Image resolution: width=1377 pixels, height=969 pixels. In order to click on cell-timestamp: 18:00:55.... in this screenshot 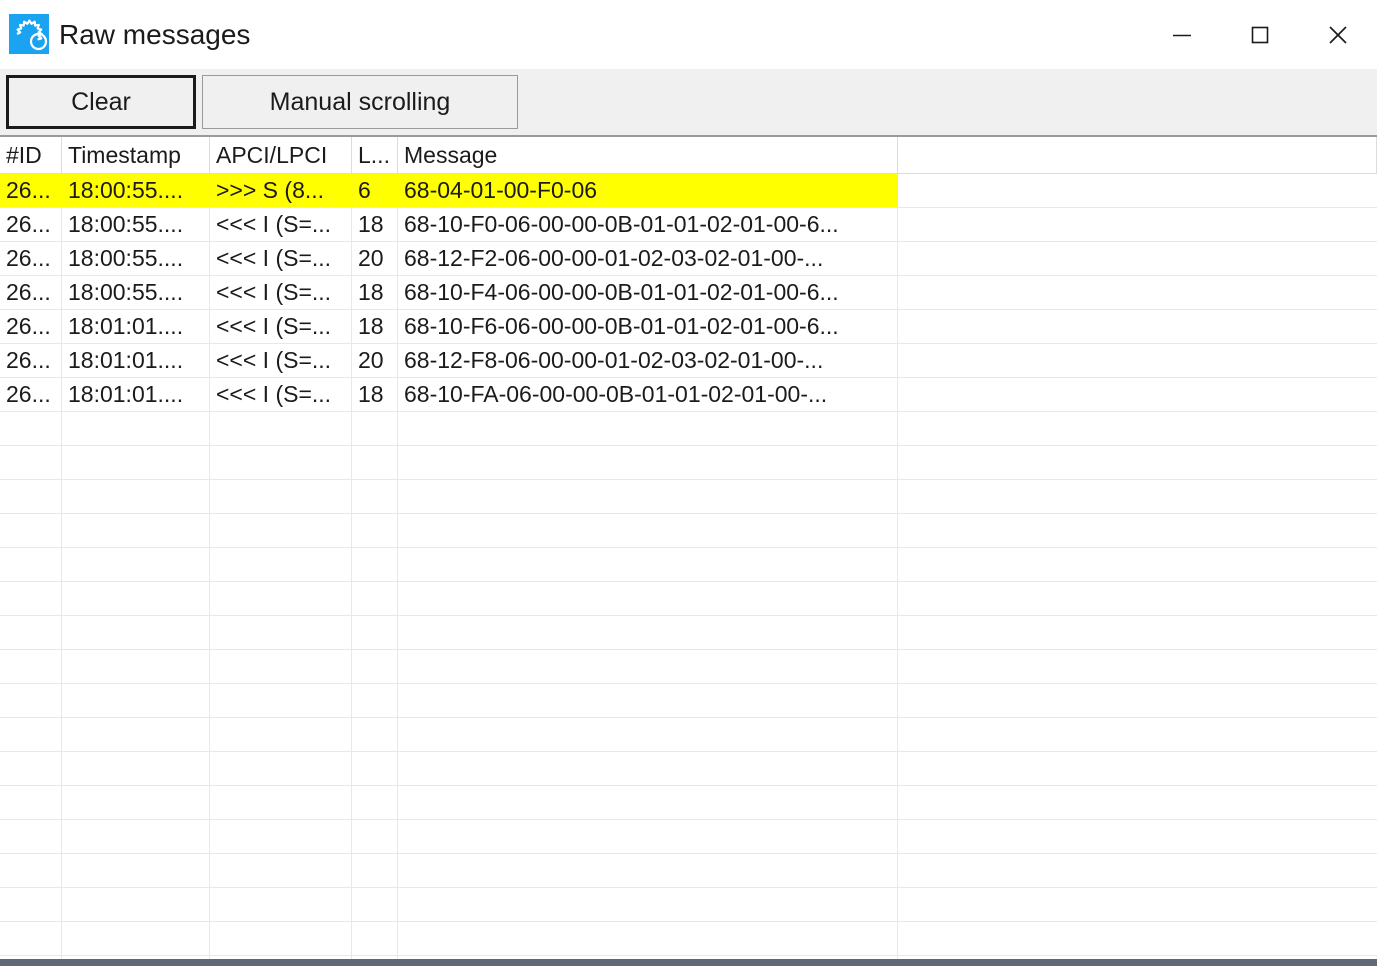, I will do `click(136, 258)`.